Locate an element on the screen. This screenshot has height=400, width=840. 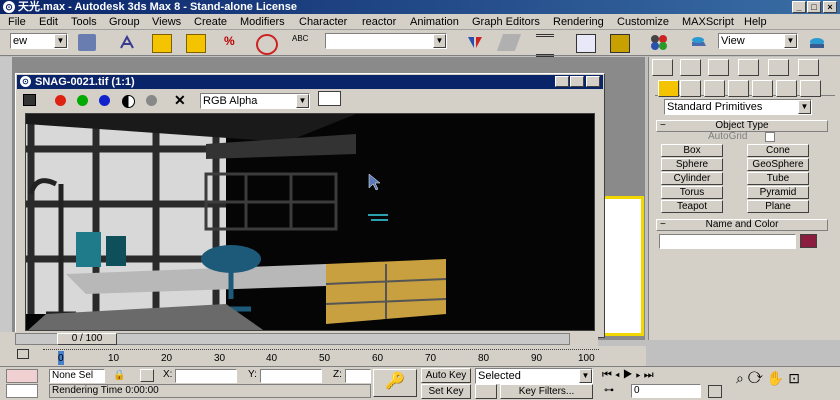
maximize-button is located at coordinates (577, 81).